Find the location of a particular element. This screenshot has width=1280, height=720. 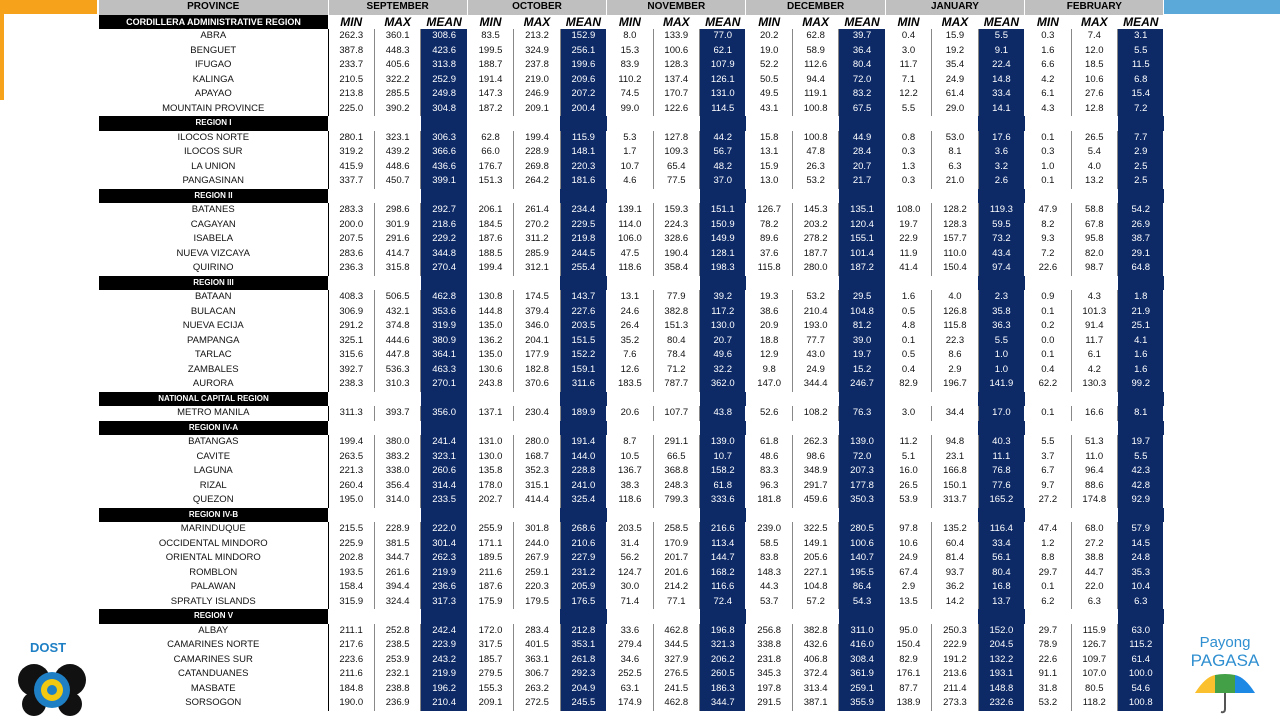

province-name: PALAWAN is located at coordinates (214, 587).